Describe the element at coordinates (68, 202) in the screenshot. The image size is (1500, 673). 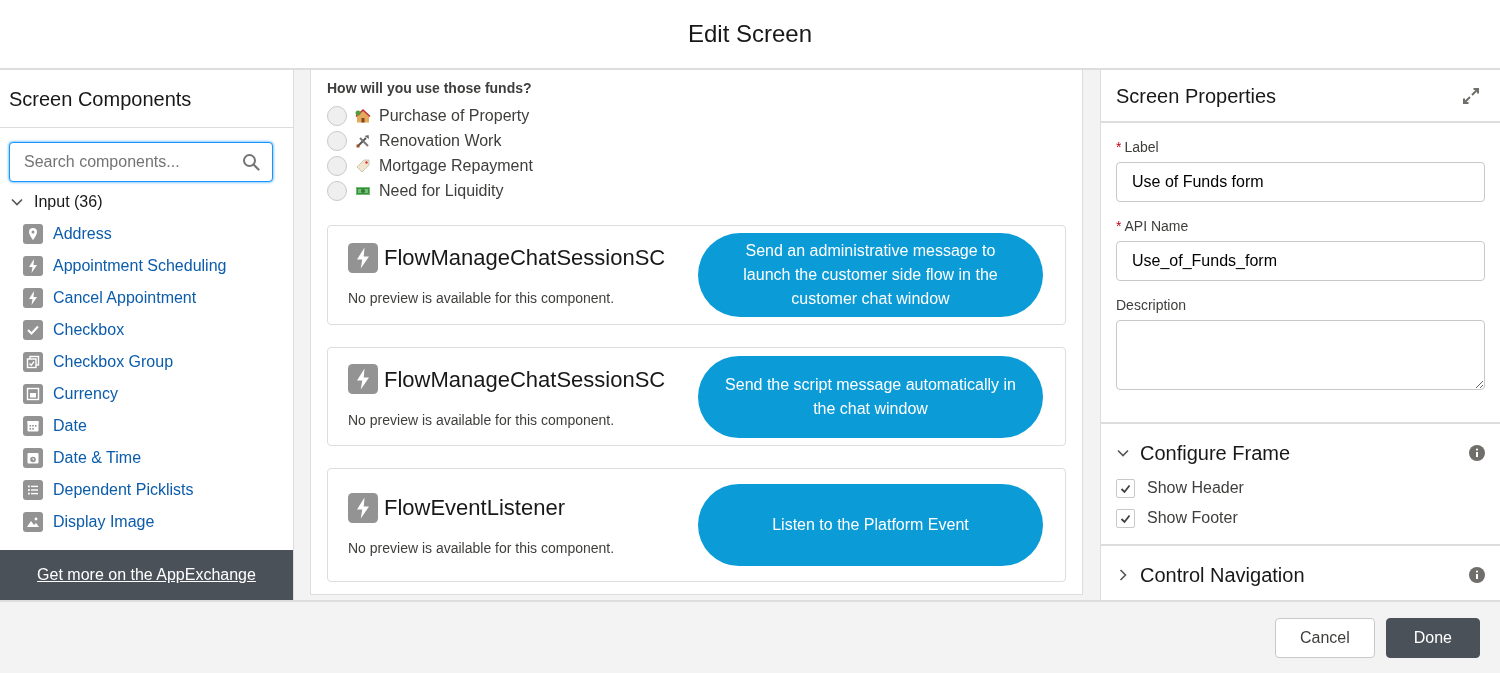
I see `group-label: Input (36)` at that location.